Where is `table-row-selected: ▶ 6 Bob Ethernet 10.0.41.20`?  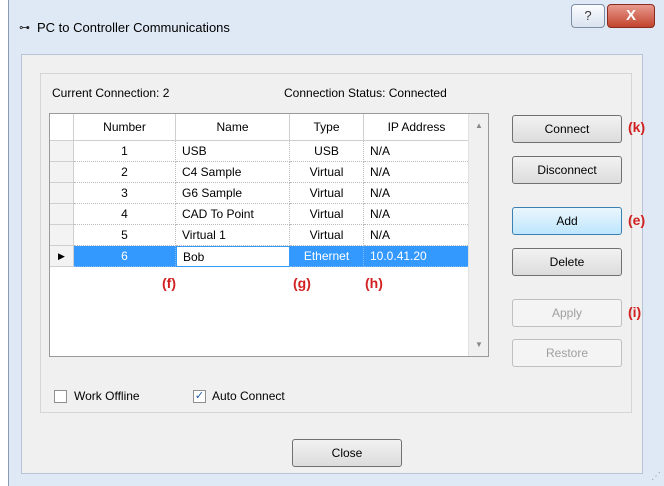 table-row-selected: ▶ 6 Bob Ethernet 10.0.41.20 is located at coordinates (260, 256).